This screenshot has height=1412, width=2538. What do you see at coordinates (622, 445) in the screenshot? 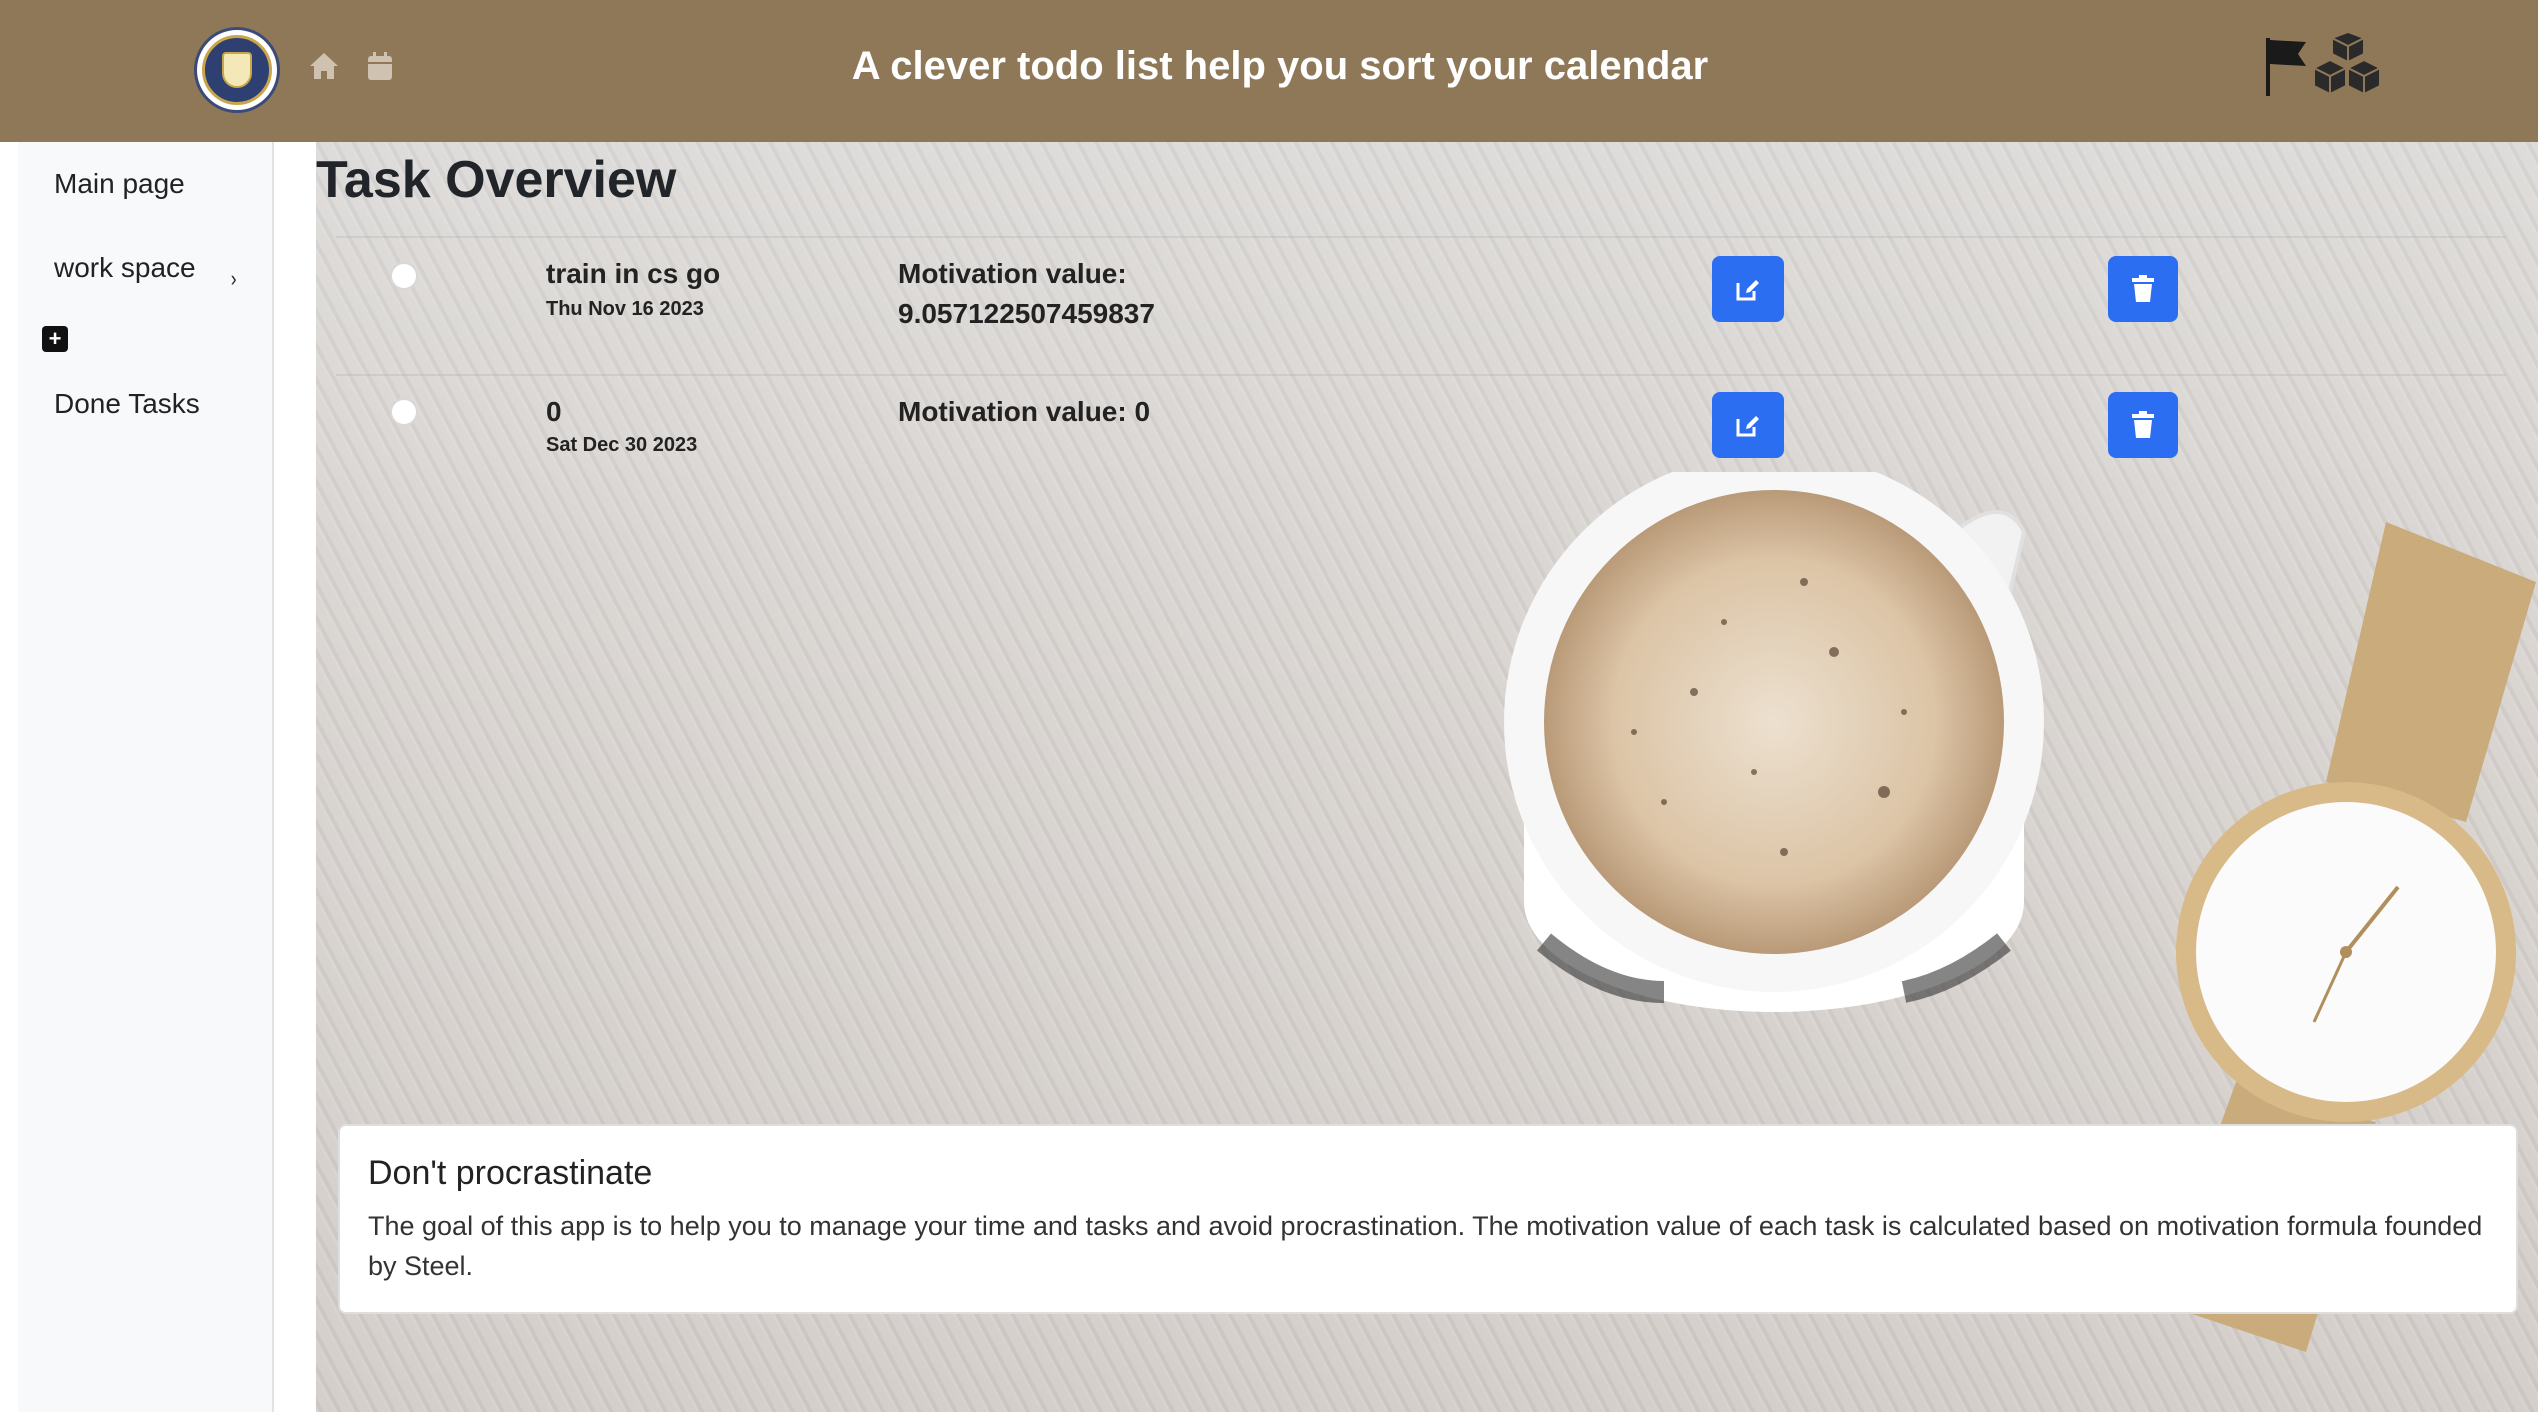
I see `task-date: Sat Dec 30 2023` at bounding box center [622, 445].